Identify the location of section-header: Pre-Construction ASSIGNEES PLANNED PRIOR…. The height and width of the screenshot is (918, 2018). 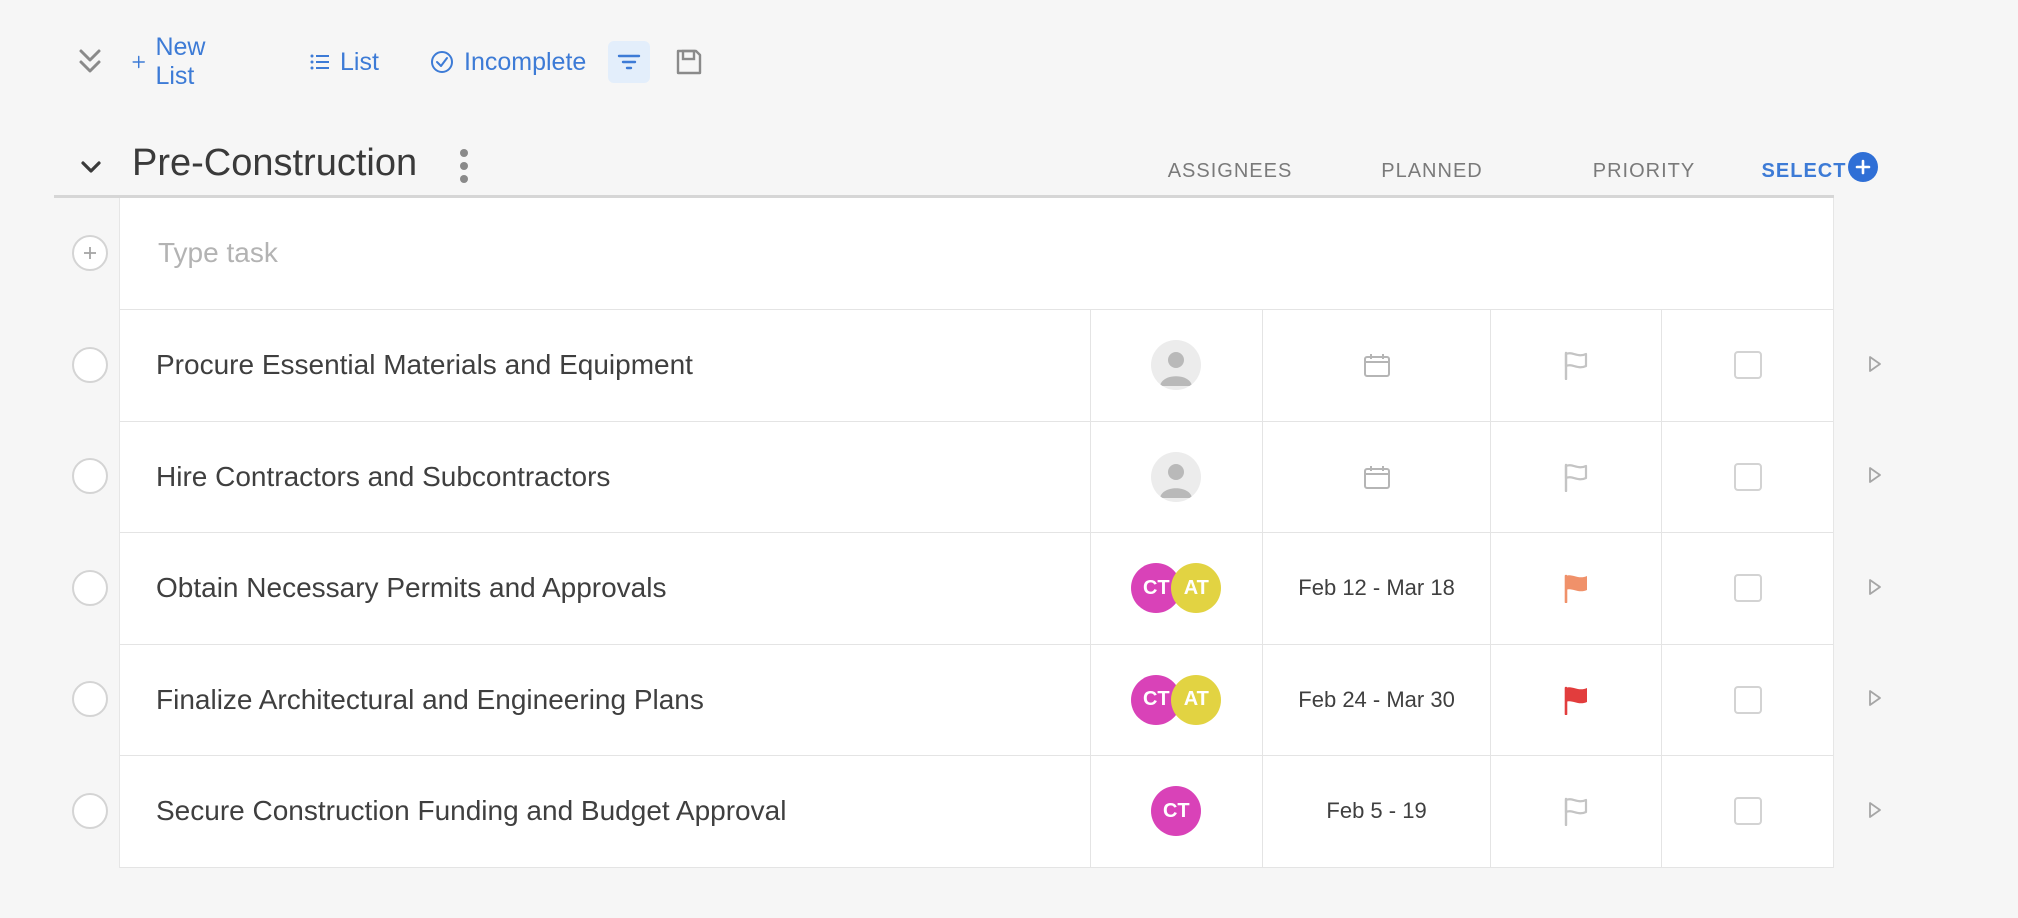
(949, 167).